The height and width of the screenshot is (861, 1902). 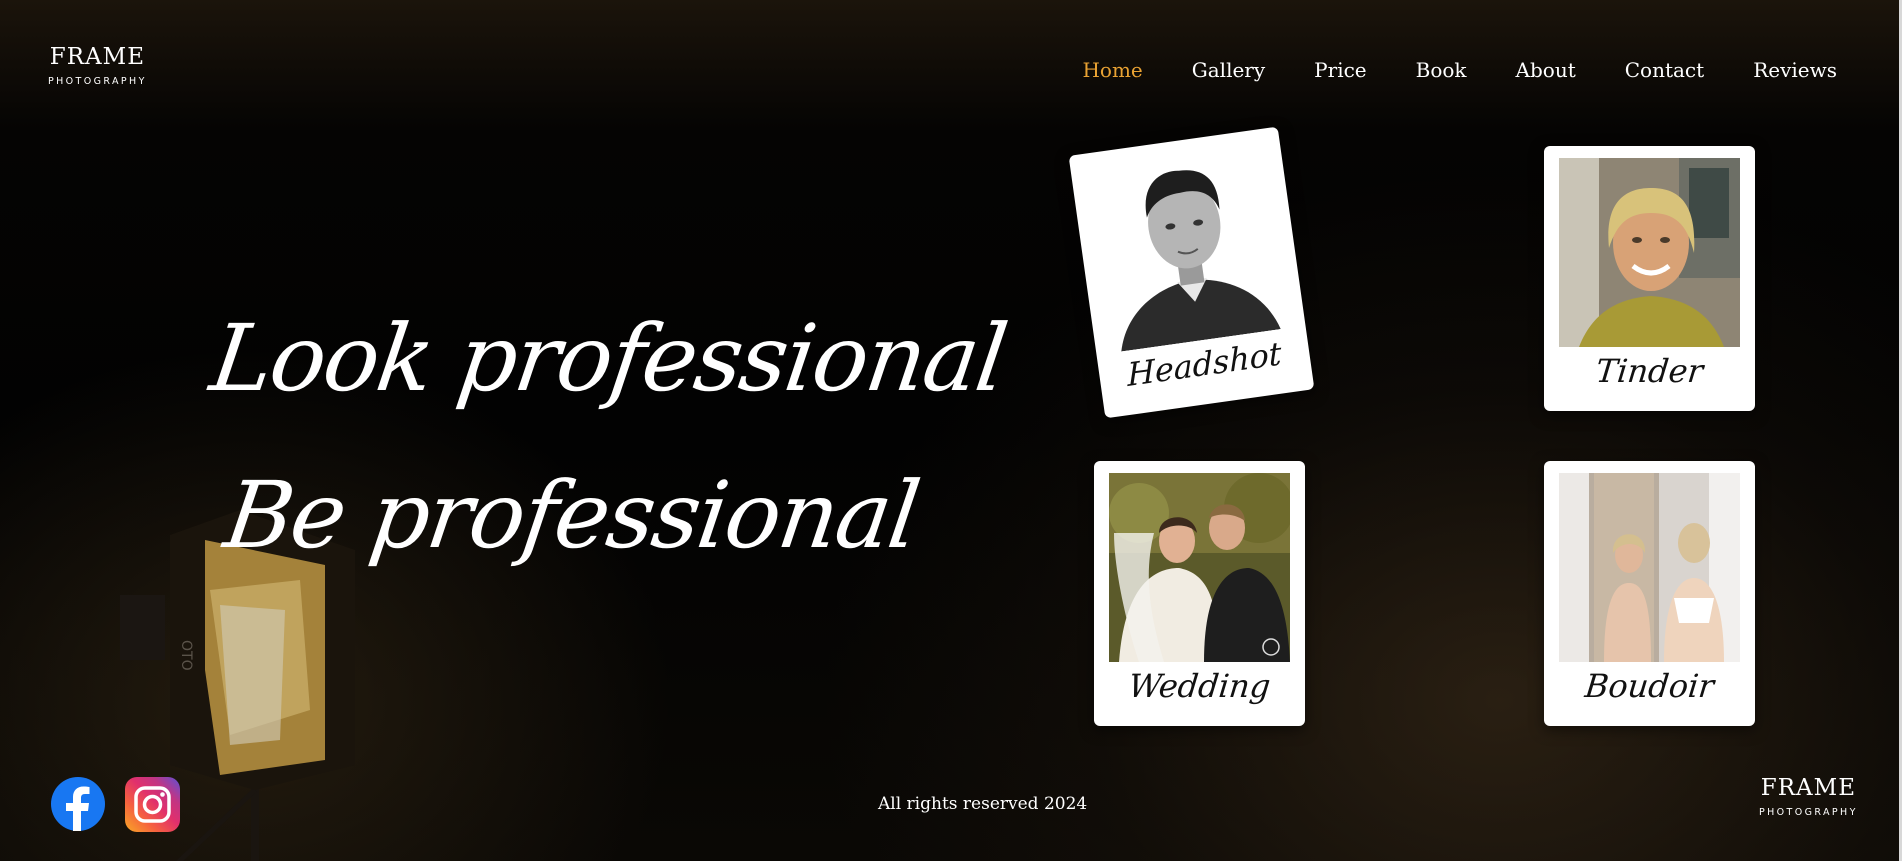 What do you see at coordinates (1228, 70) in the screenshot?
I see `nav-gallery: Gallery` at bounding box center [1228, 70].